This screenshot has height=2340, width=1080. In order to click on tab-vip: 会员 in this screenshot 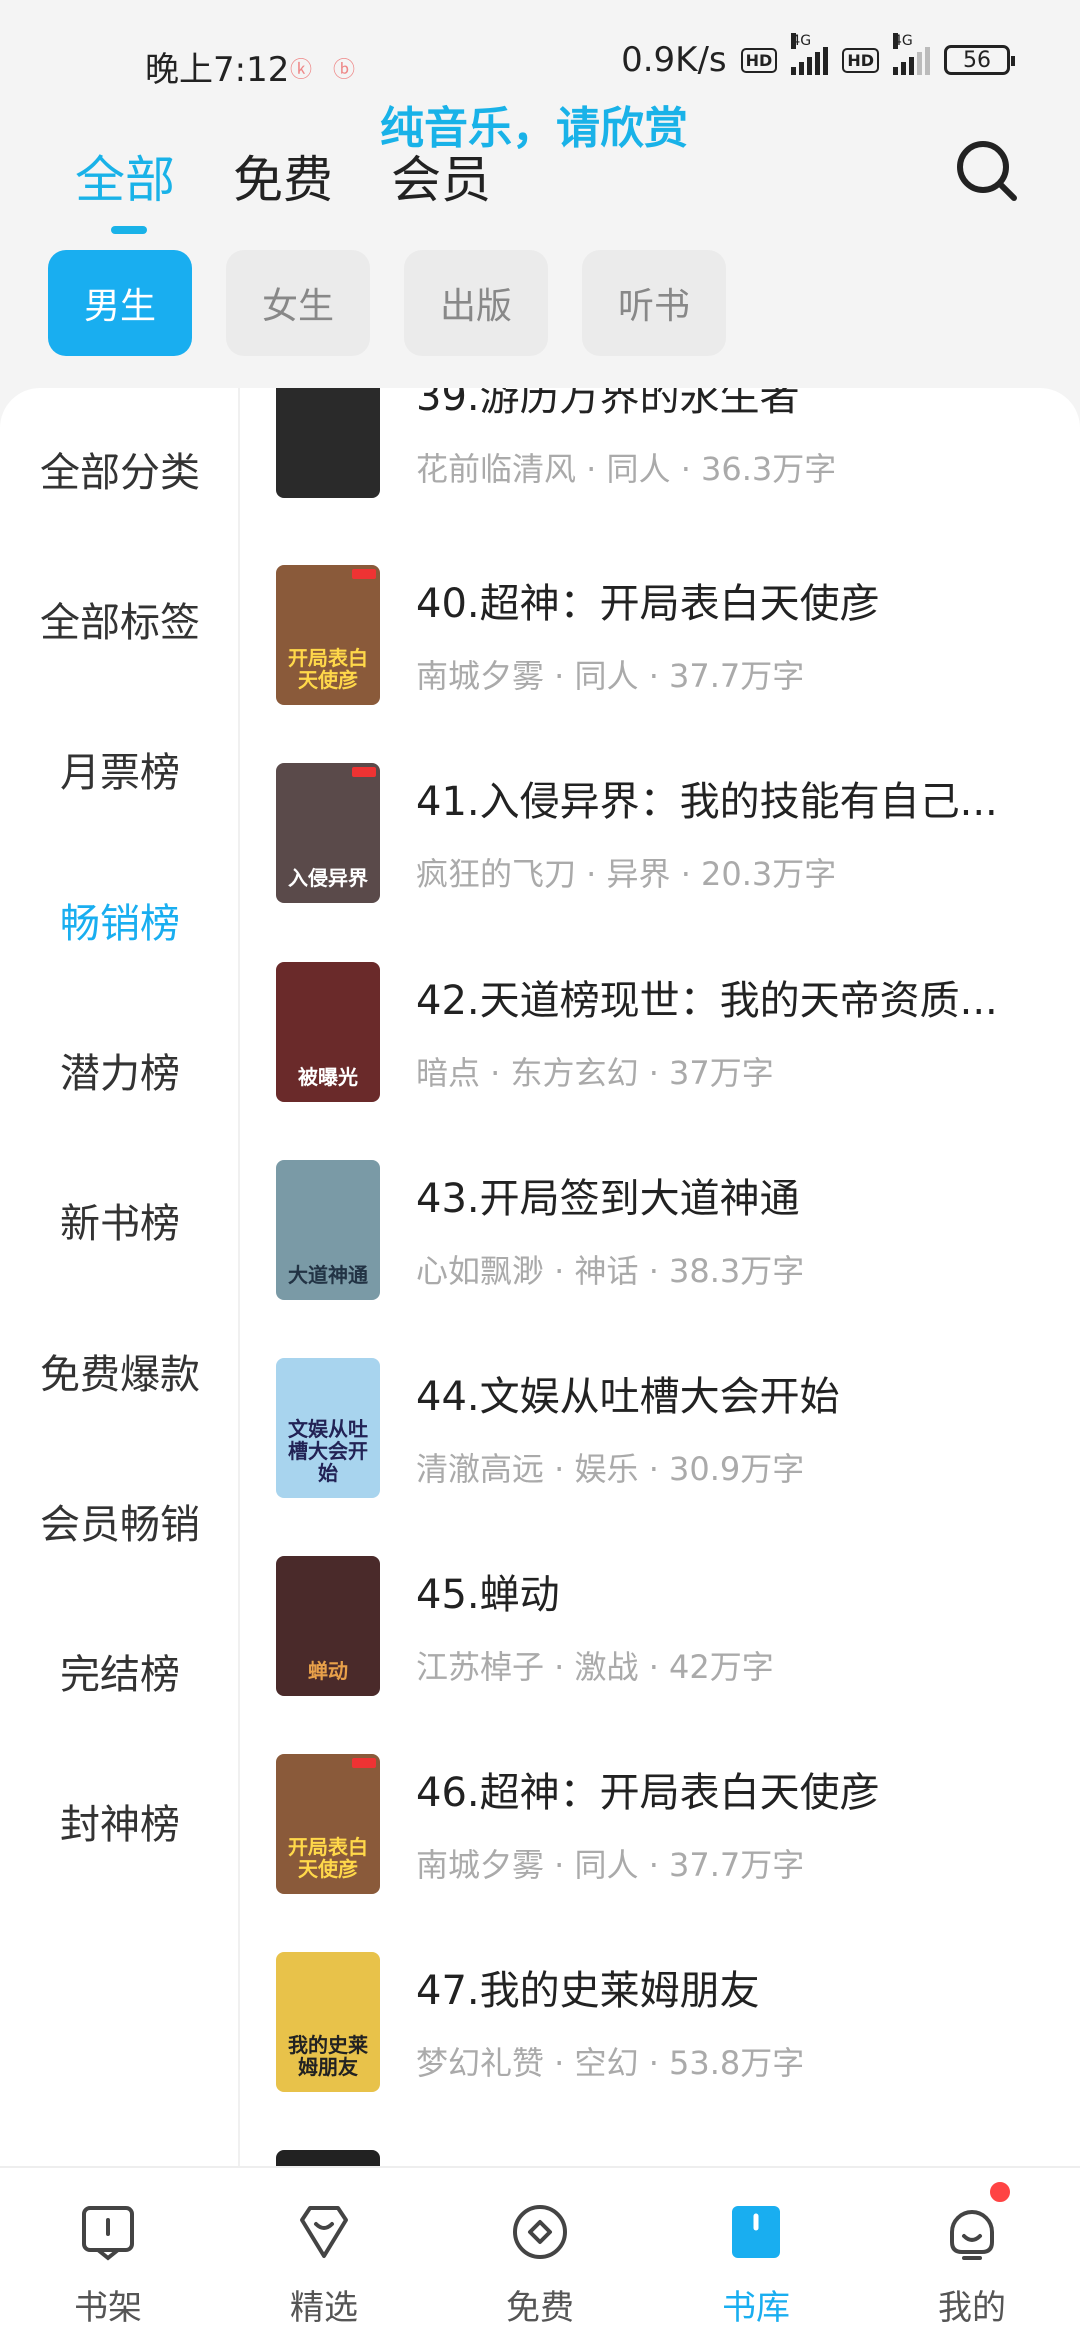, I will do `click(441, 176)`.